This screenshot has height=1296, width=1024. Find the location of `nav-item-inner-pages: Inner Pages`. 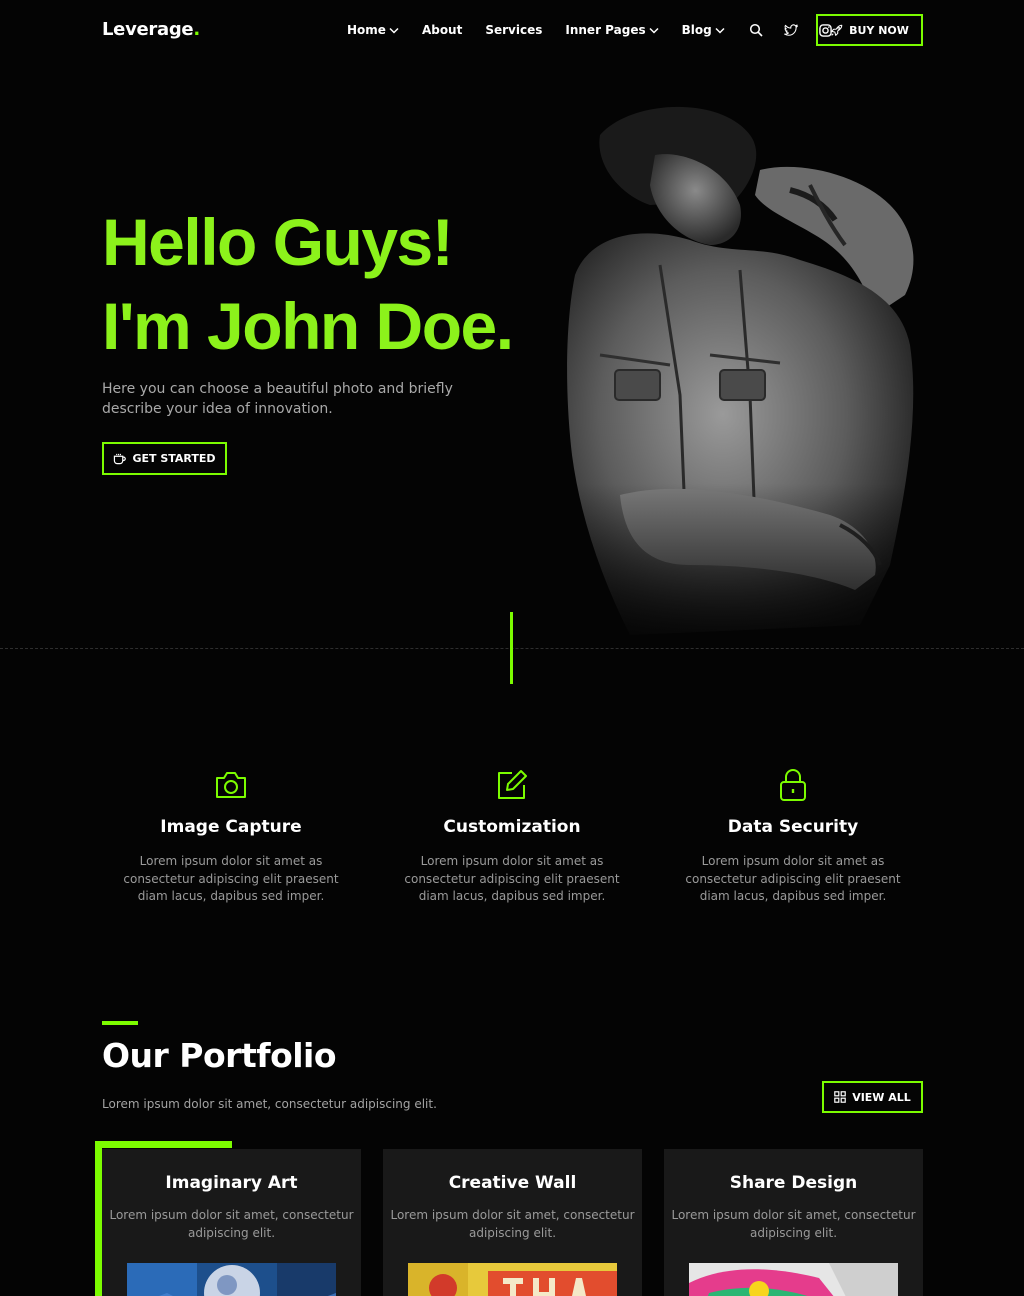

nav-item-inner-pages: Inner Pages is located at coordinates (612, 30).